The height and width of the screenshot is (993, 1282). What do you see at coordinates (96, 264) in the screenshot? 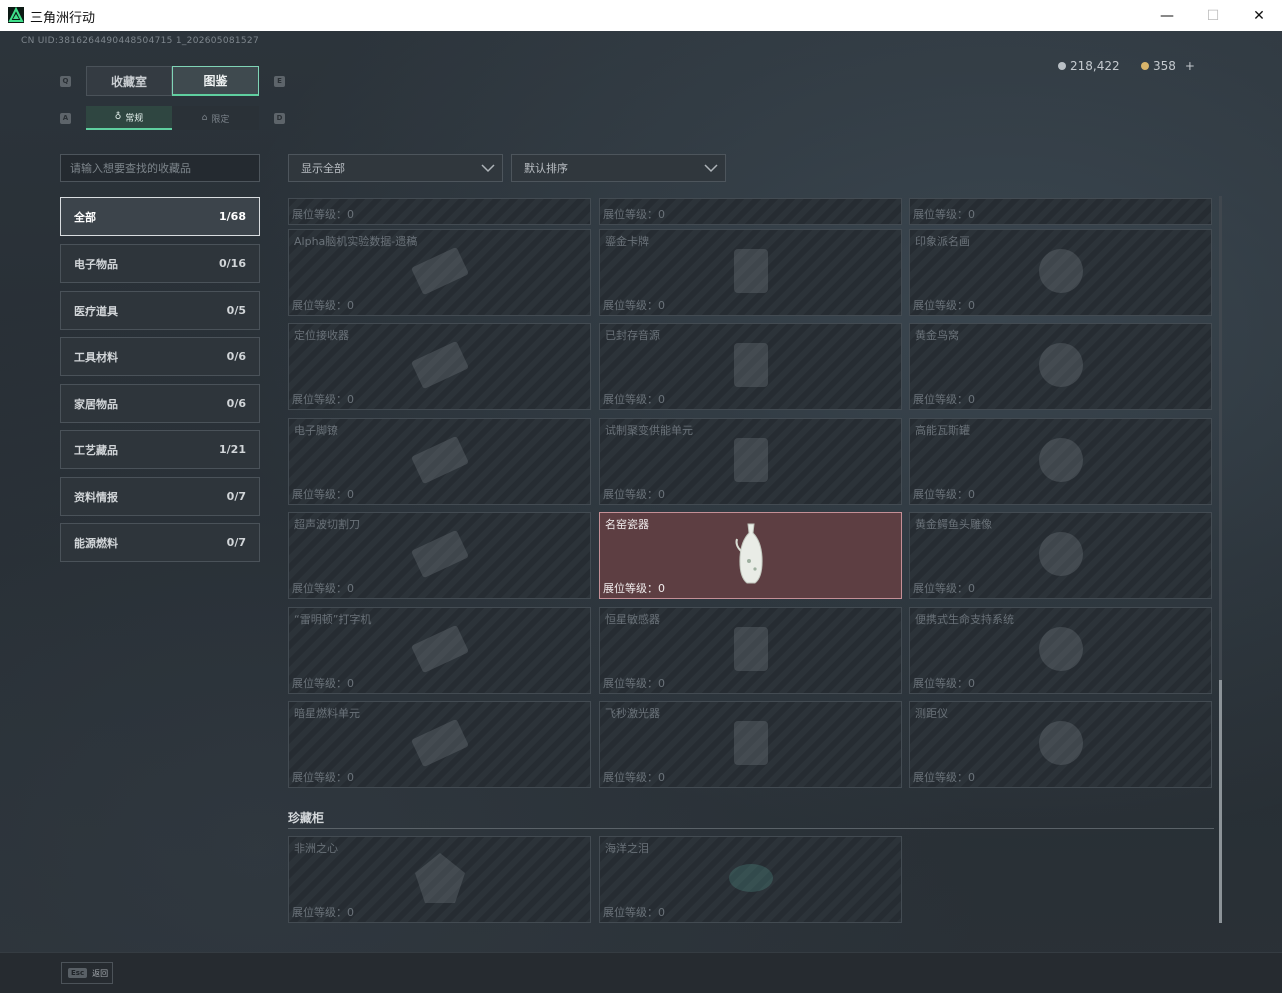
I see `category-label: 电子物品` at bounding box center [96, 264].